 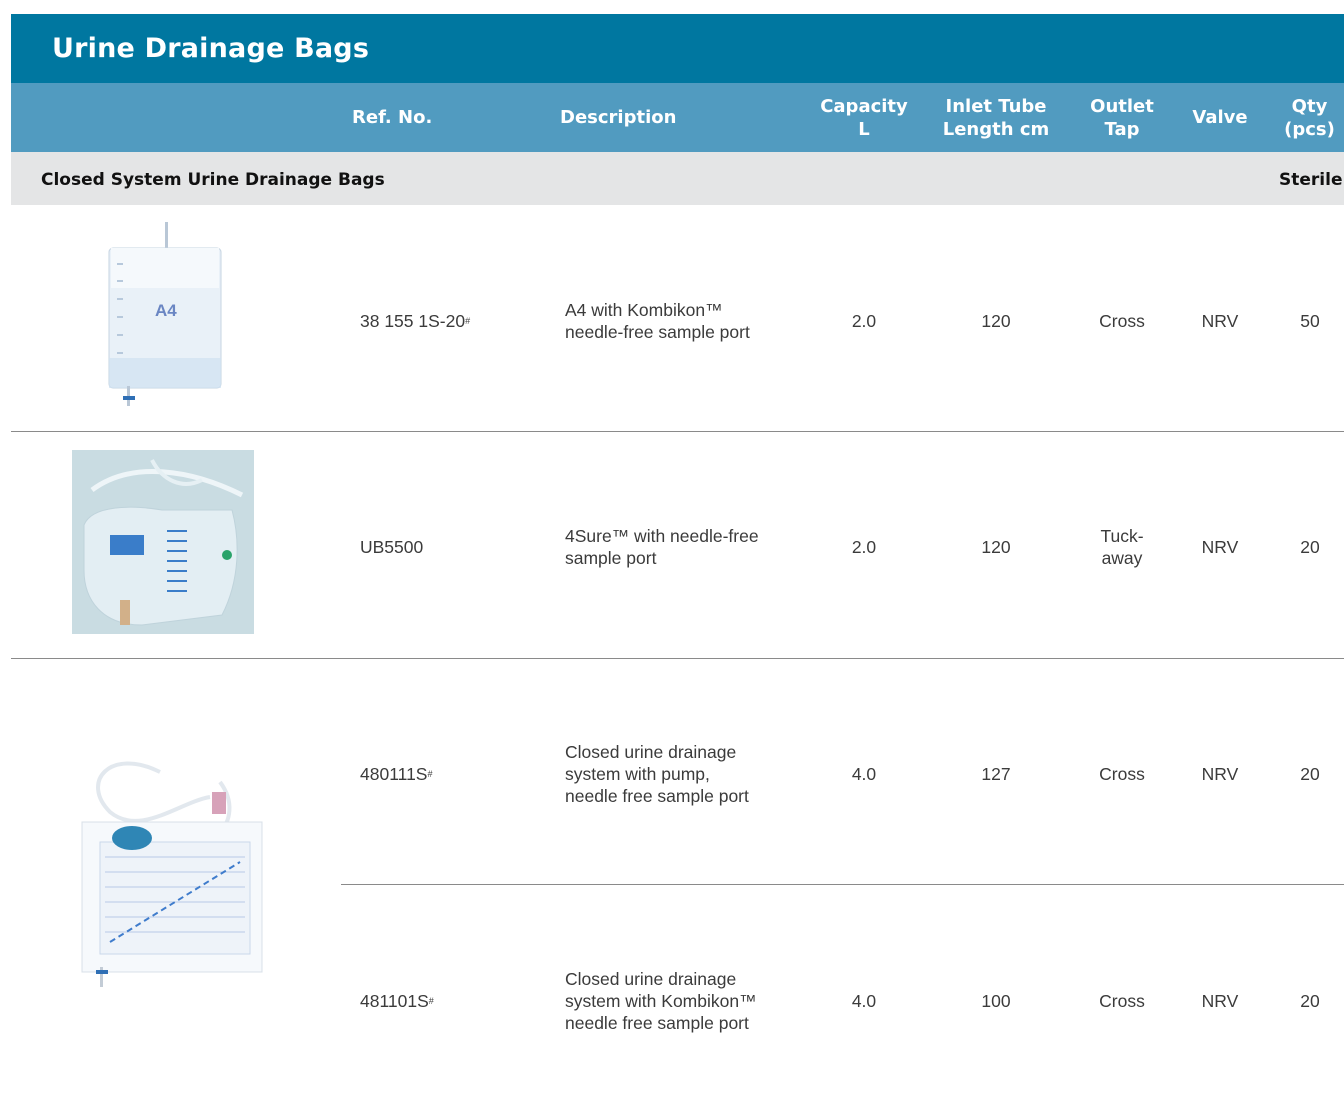 What do you see at coordinates (397, 1001) in the screenshot?
I see `ref-number: 481101S #` at bounding box center [397, 1001].